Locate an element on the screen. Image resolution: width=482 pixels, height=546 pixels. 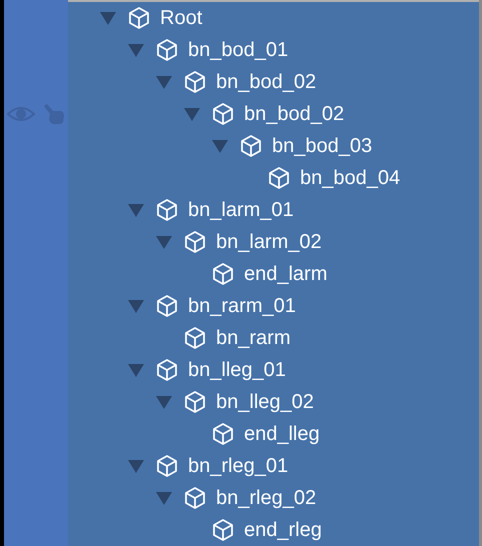
tree-item-label: Root is located at coordinates (181, 18).